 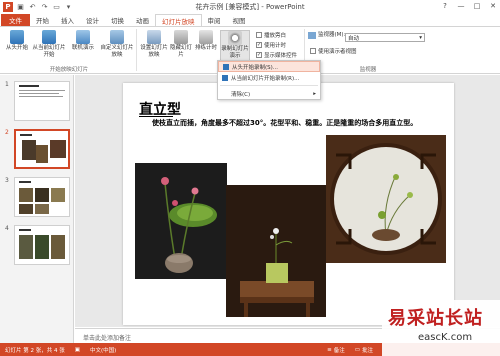 I want to click on setup-show-icon, so click(x=154, y=37).